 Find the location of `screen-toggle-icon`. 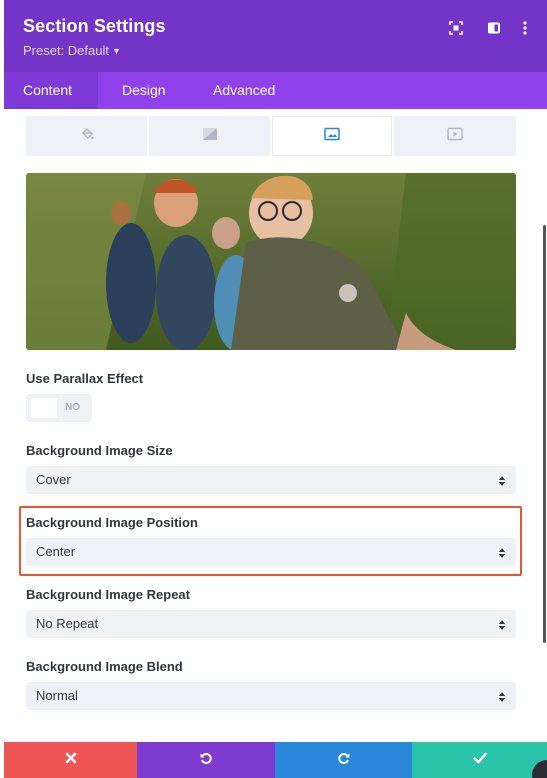

screen-toggle-icon is located at coordinates (456, 28).